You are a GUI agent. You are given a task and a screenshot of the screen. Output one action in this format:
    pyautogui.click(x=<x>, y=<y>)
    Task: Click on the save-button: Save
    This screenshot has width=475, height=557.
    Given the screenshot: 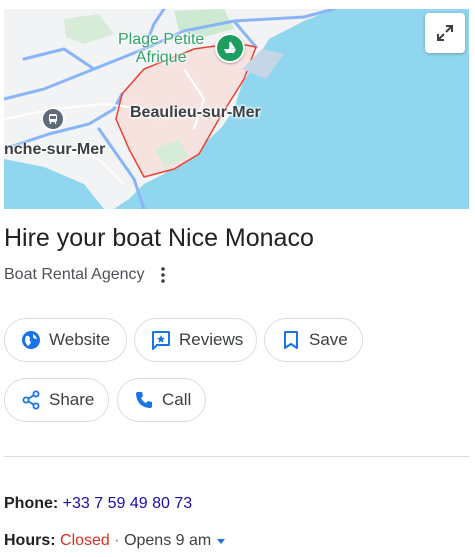 What is the action you would take?
    pyautogui.click(x=313, y=340)
    